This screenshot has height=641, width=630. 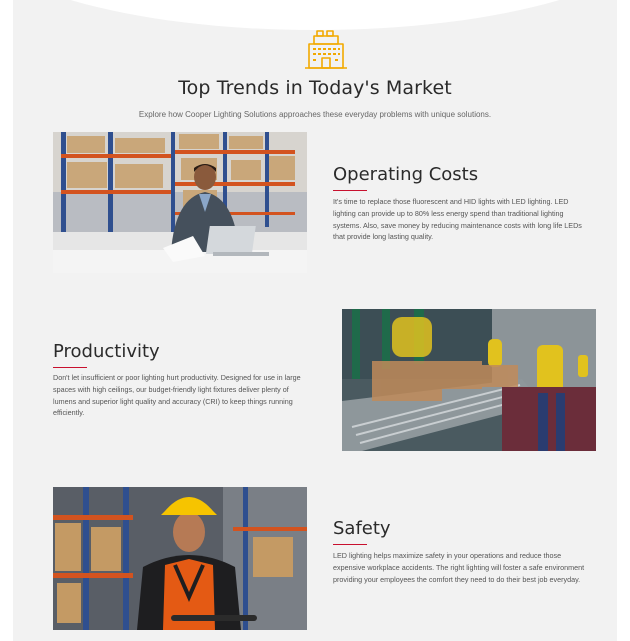 What do you see at coordinates (315, 88) in the screenshot?
I see `section-title: Top Trends in Today's Market` at bounding box center [315, 88].